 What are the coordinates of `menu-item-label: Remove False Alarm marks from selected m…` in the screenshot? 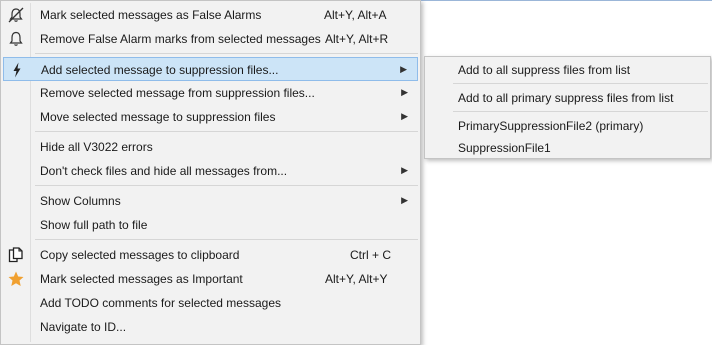 It's located at (180, 39).